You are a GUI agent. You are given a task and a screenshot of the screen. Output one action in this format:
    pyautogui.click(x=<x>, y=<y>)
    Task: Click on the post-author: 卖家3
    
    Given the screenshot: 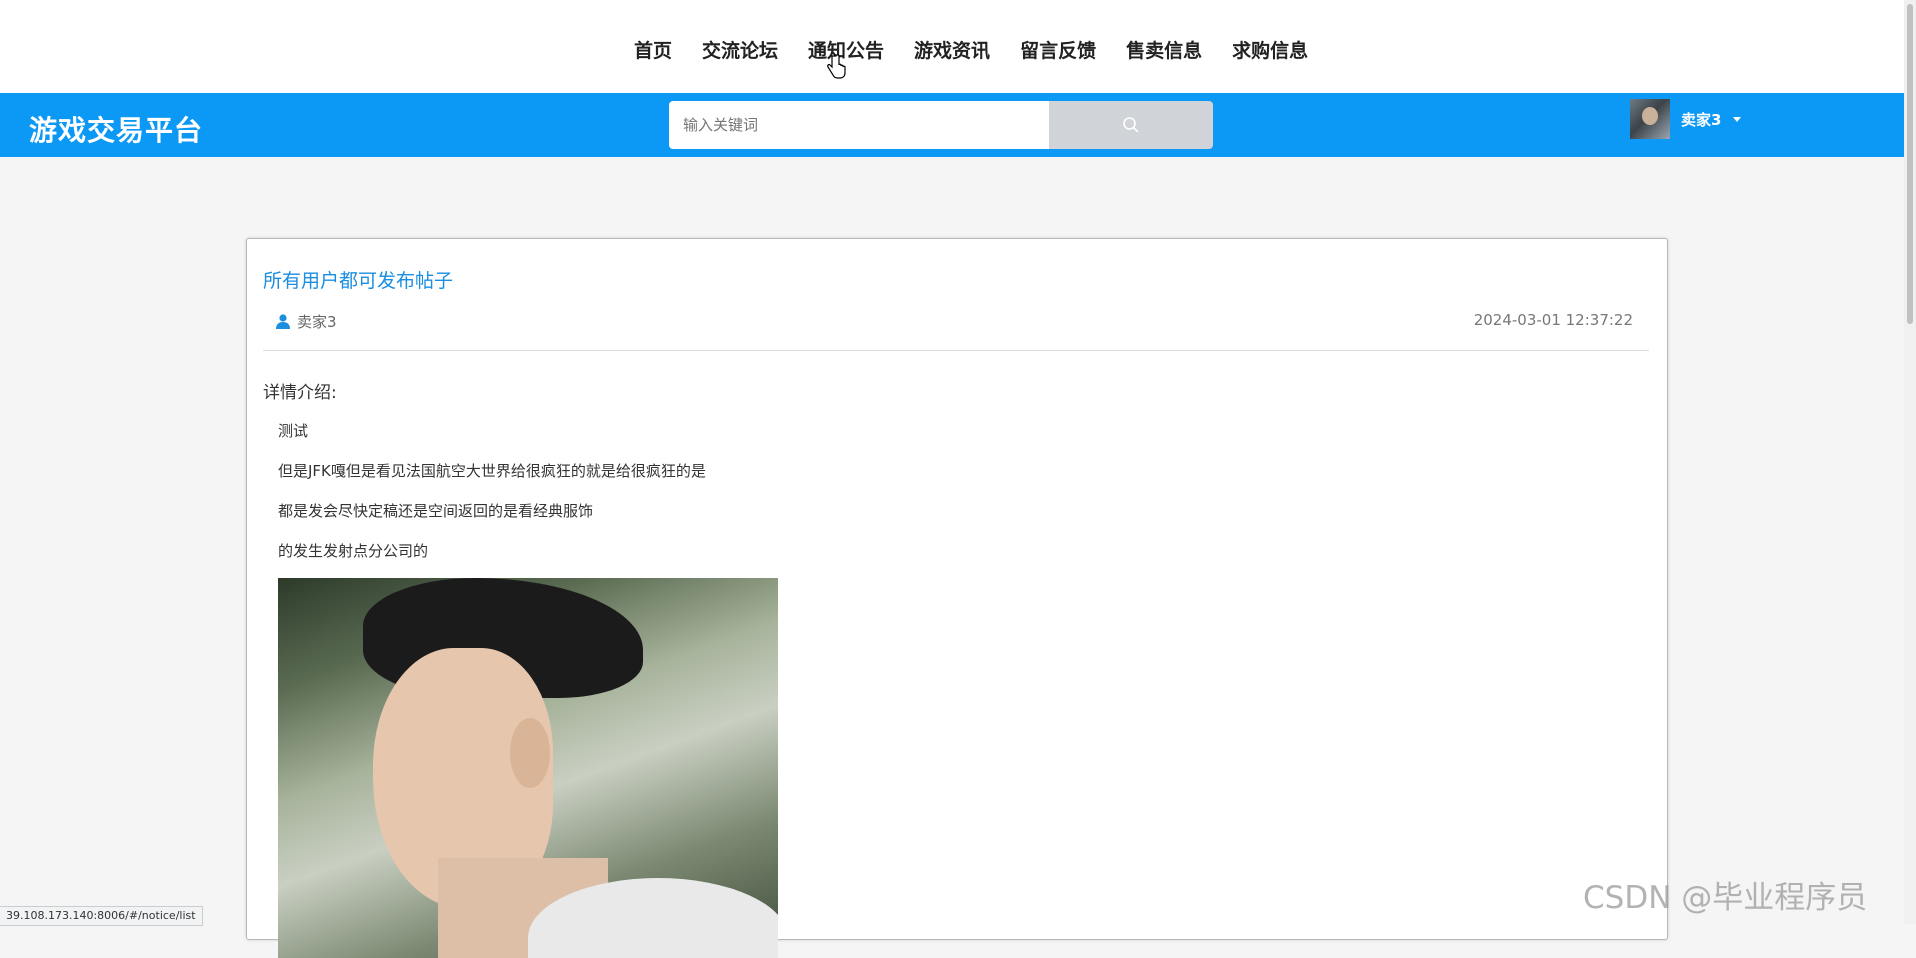 What is the action you would take?
    pyautogui.click(x=306, y=321)
    